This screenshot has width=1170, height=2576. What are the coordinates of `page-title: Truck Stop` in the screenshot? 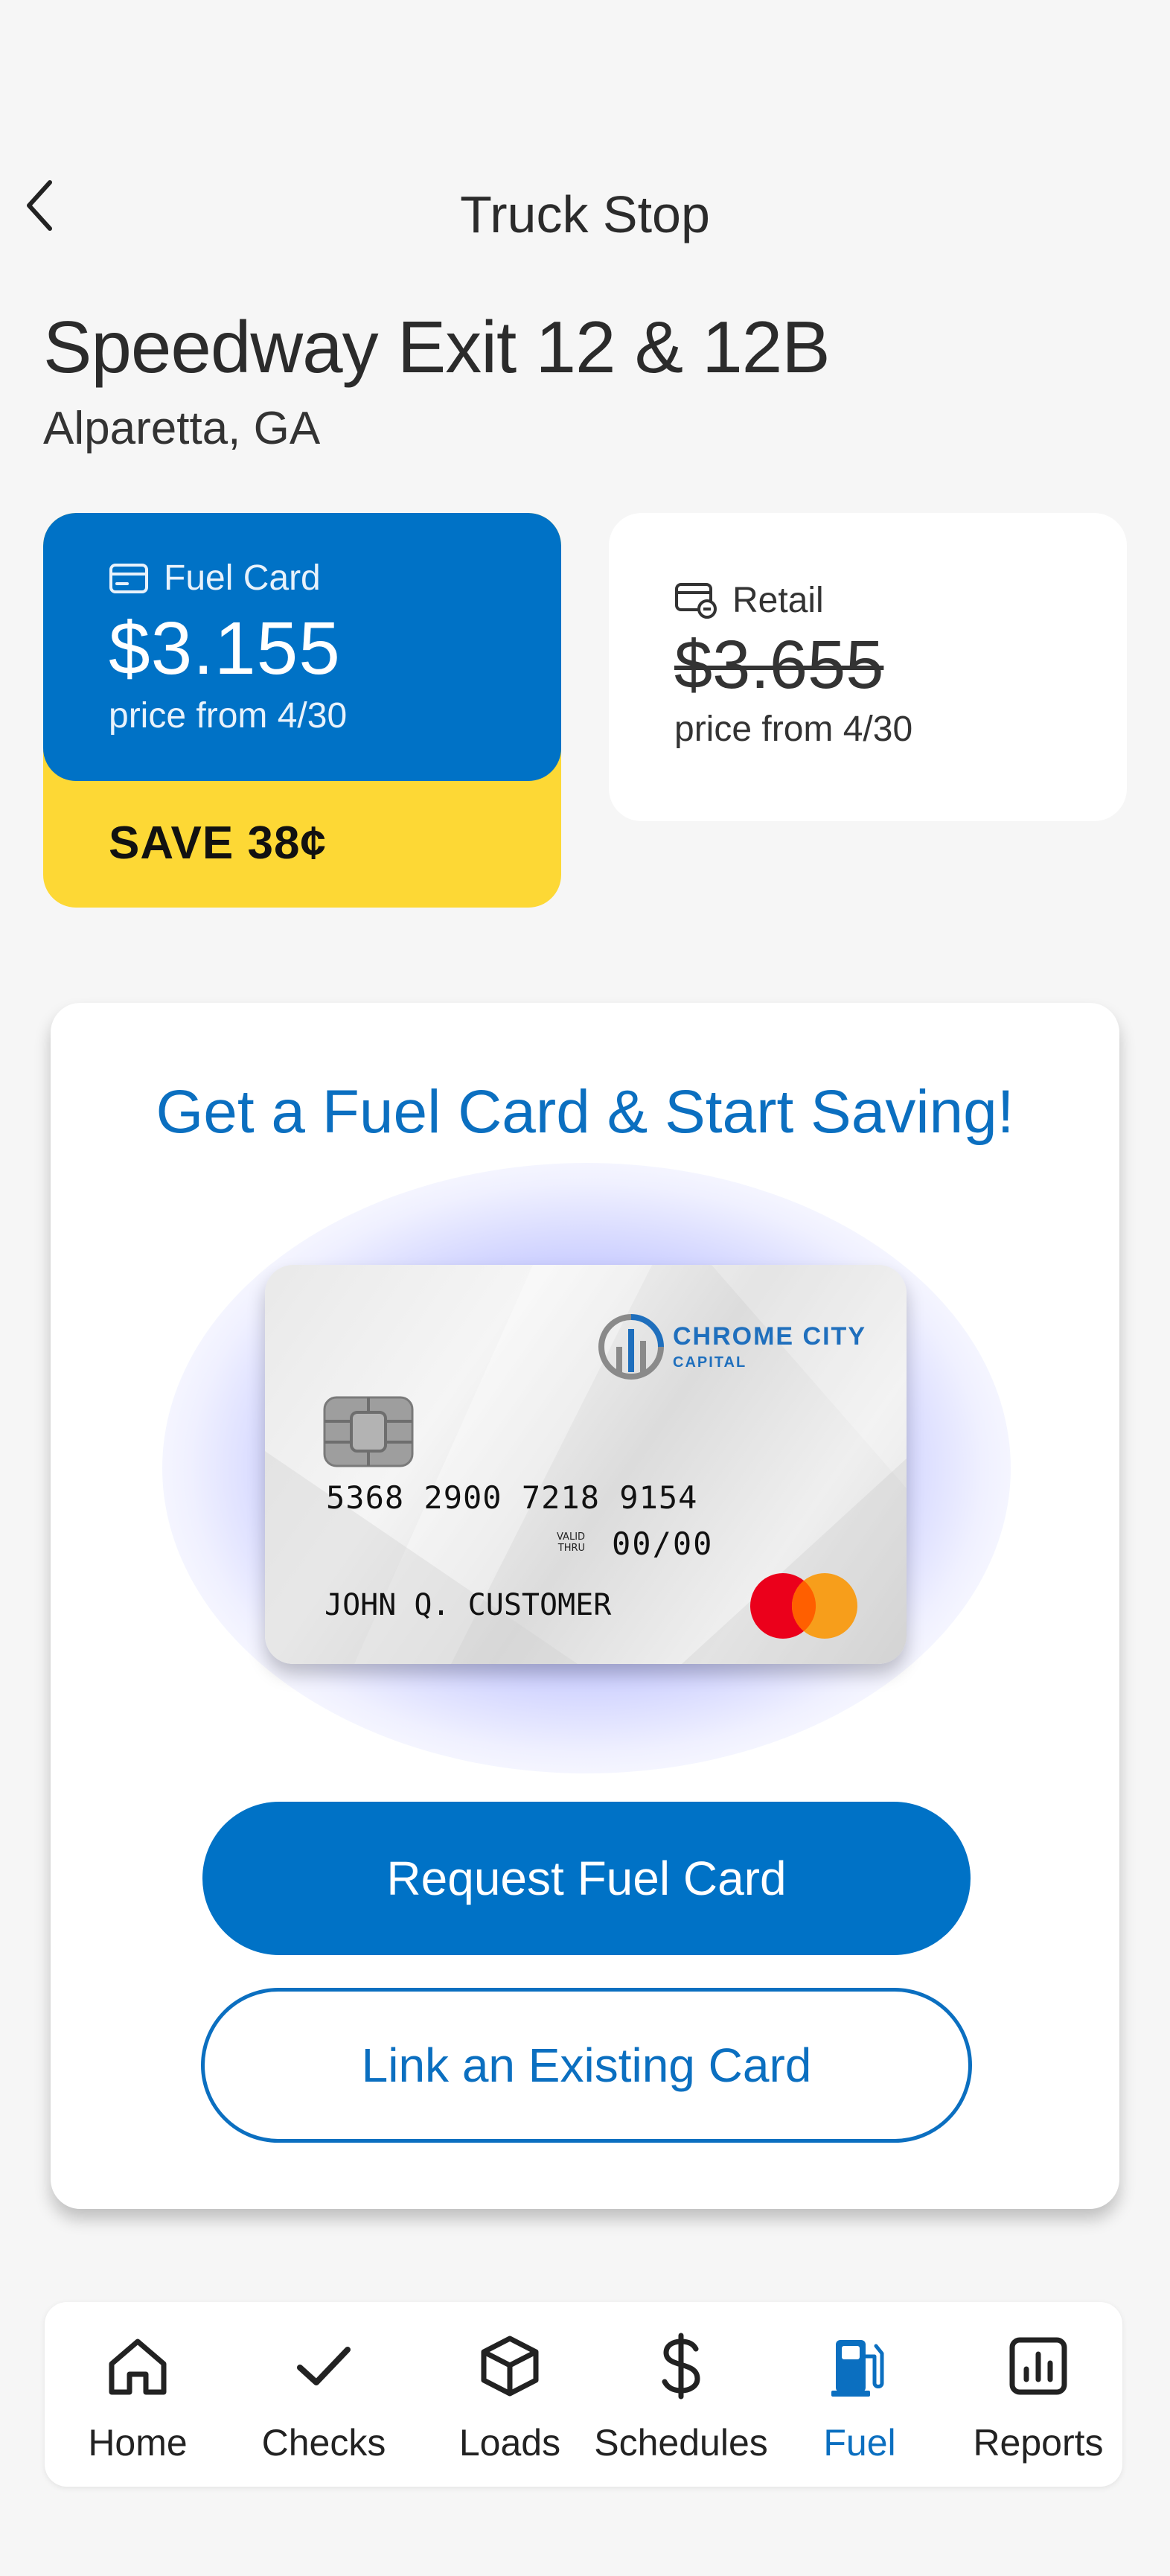 It's located at (585, 214).